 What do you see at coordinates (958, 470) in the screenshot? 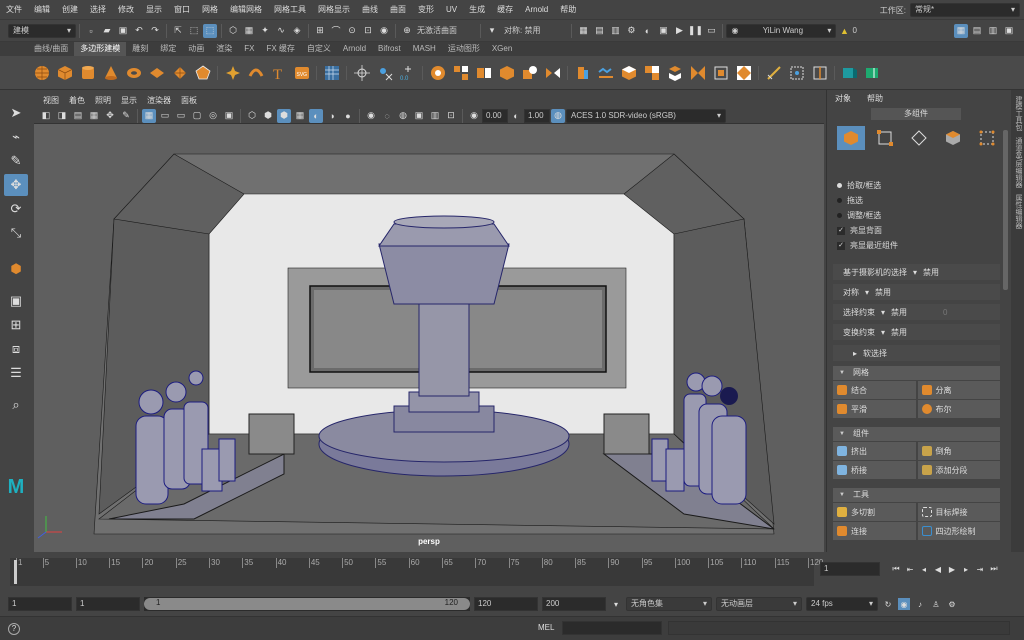
I see `add-divisions-button: 添加分段` at bounding box center [958, 470].